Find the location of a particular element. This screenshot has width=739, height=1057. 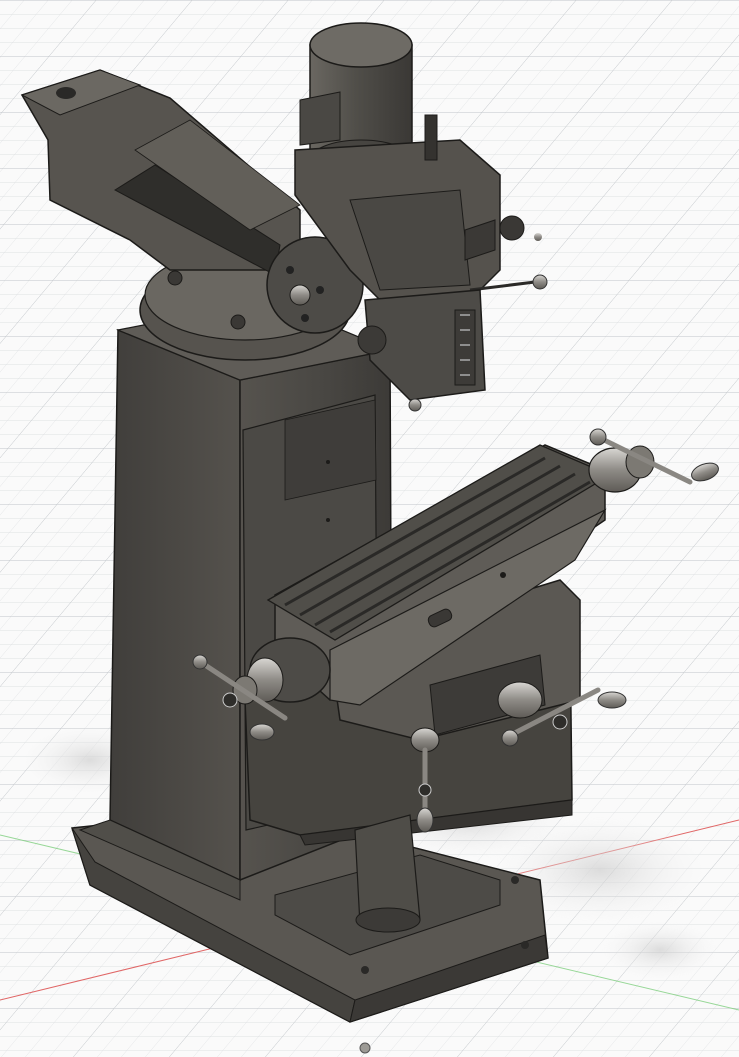

left-crank-handle is located at coordinates (262, 732).